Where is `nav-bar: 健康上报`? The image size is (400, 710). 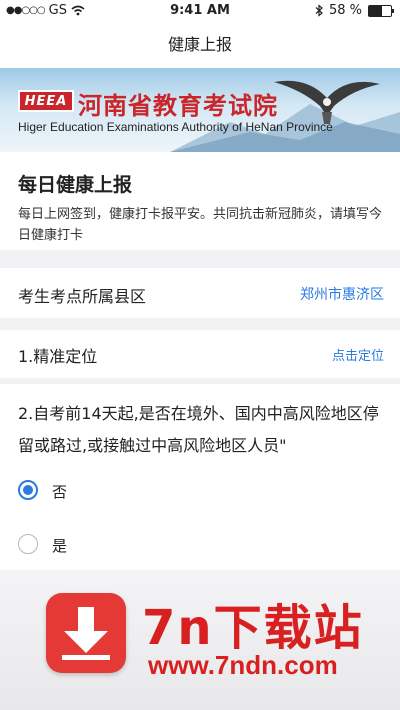
nav-bar: 健康上报 is located at coordinates (200, 45).